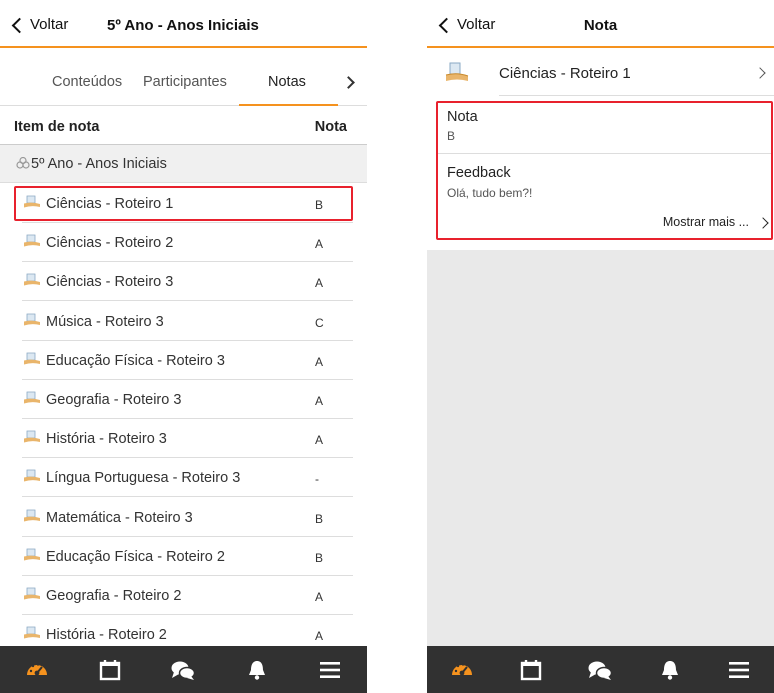 This screenshot has width=774, height=693. Describe the element at coordinates (114, 596) in the screenshot. I see `grade-item-label: Geografia - Roteiro 2` at that location.